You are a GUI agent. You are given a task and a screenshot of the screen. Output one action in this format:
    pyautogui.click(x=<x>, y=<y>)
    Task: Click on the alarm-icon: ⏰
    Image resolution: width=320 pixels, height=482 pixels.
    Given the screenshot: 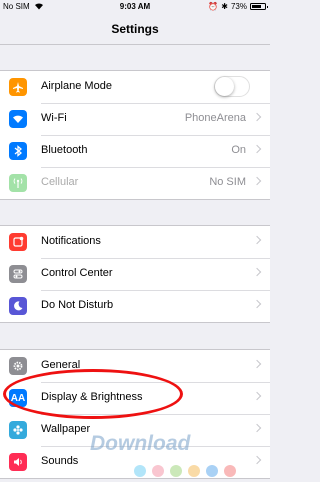 What is the action you would take?
    pyautogui.click(x=213, y=6)
    